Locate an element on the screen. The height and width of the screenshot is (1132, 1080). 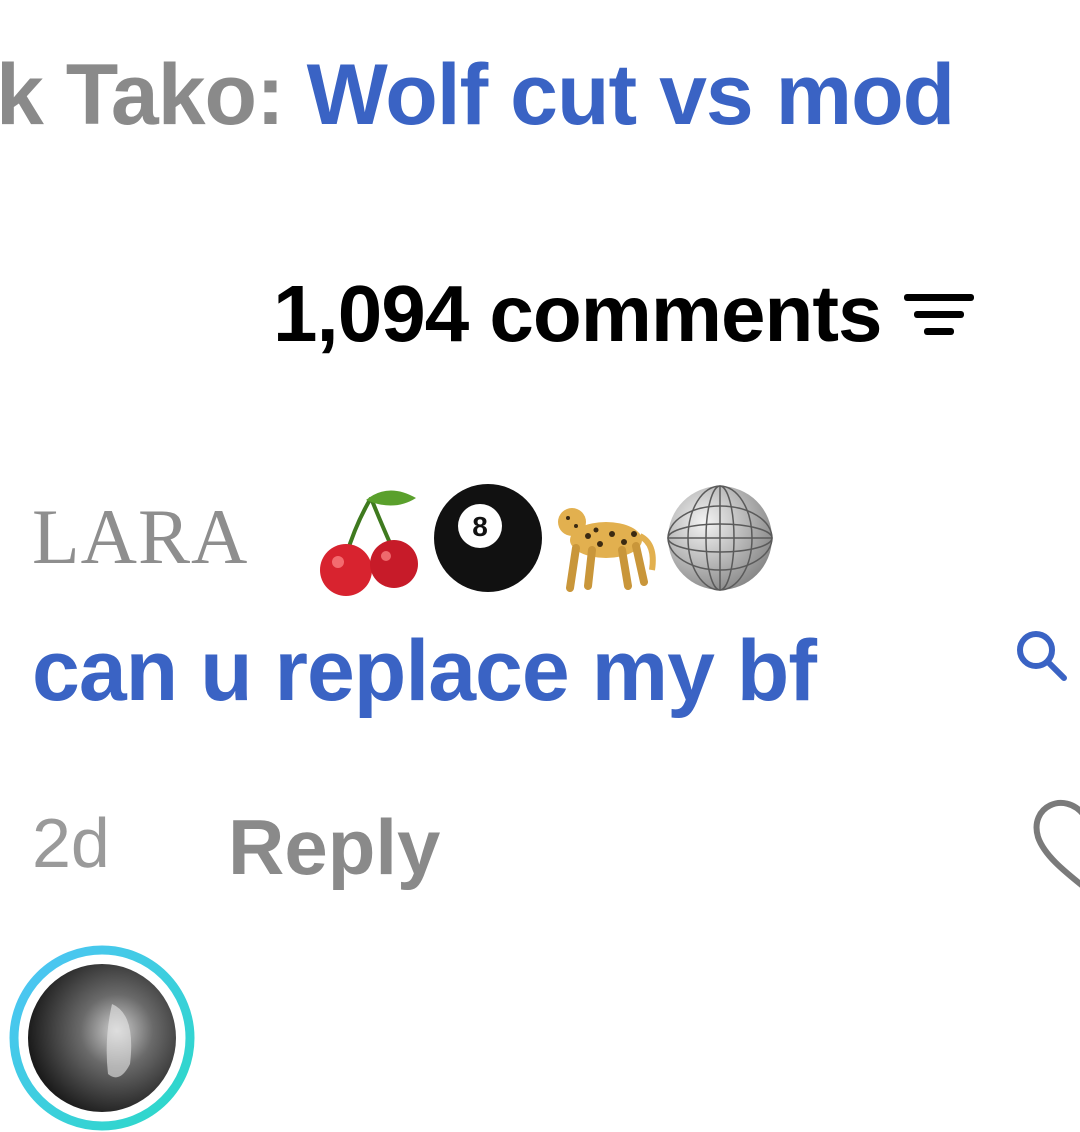
comments-header: 1,094 comments is located at coordinates (623, 314).